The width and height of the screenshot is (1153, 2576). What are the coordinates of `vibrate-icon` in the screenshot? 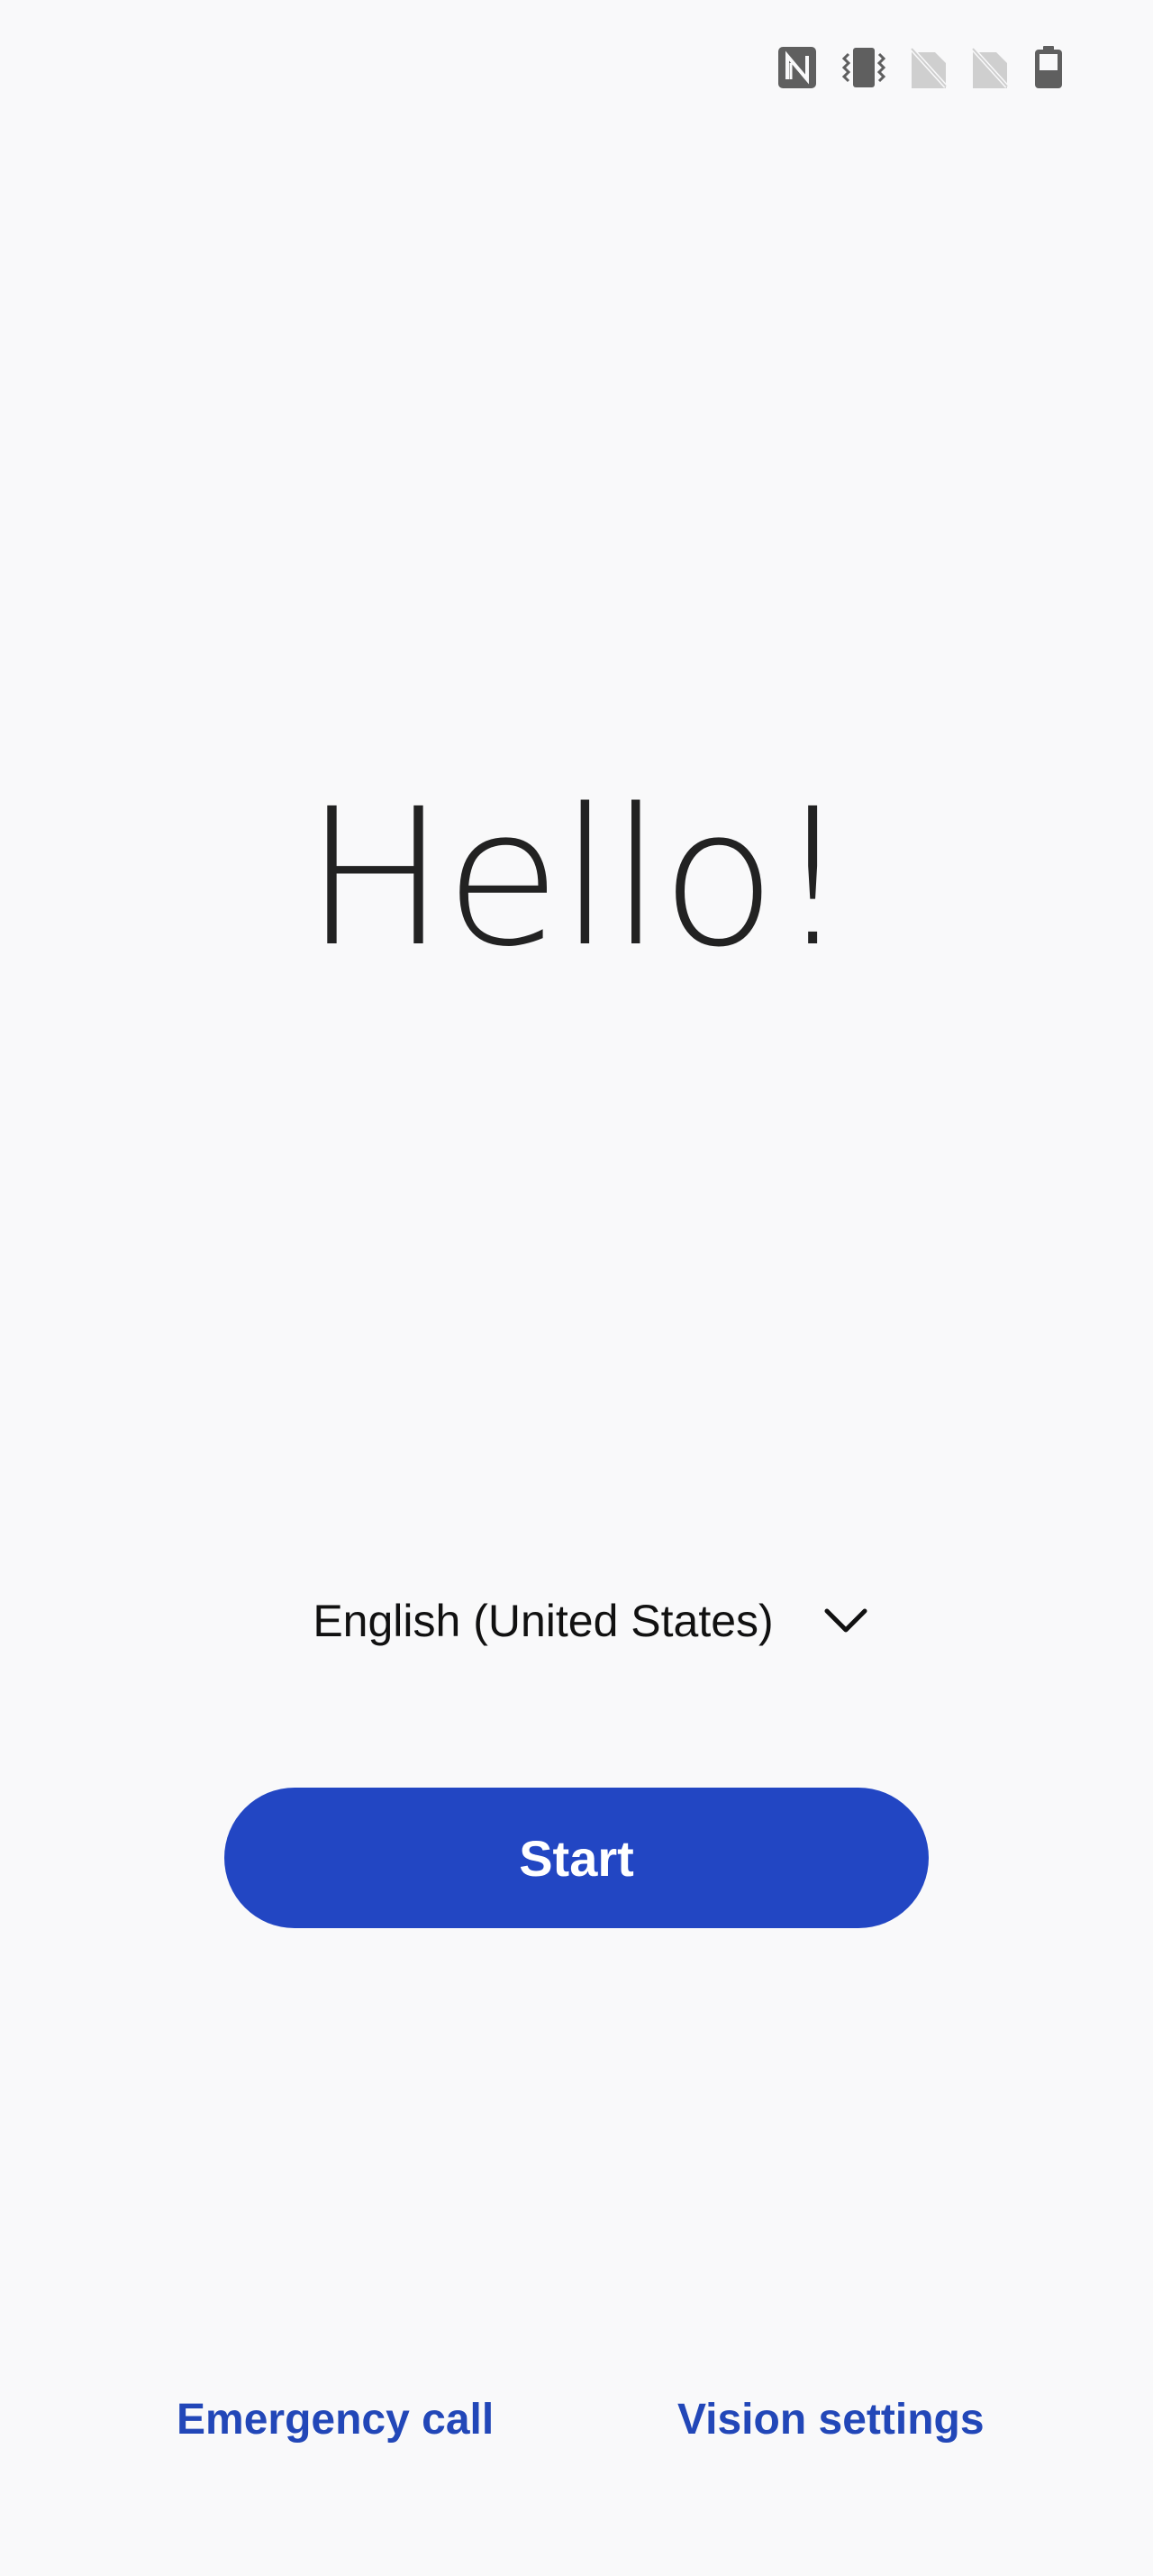 It's located at (863, 67).